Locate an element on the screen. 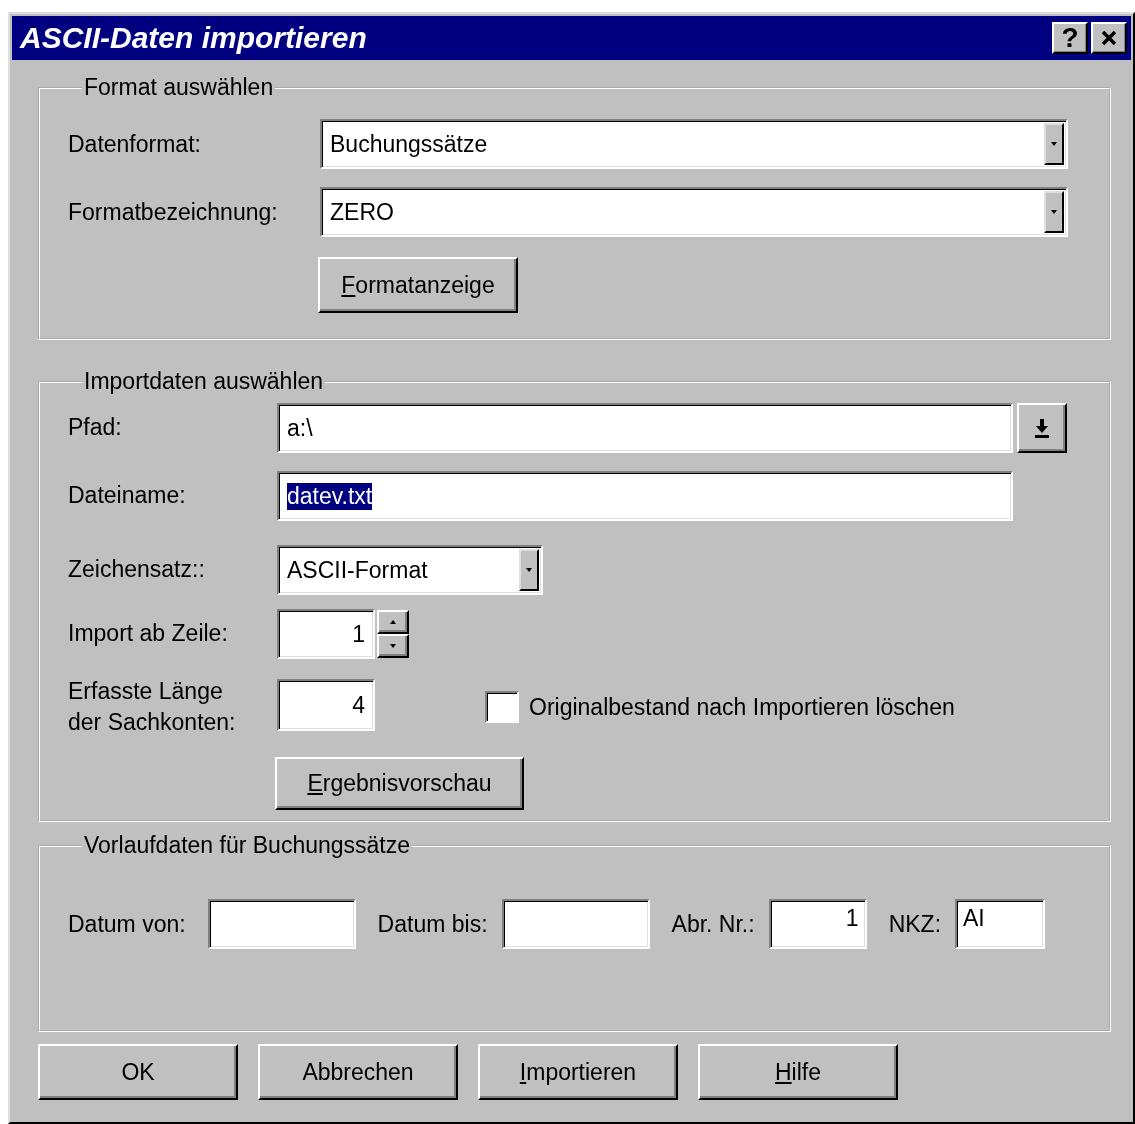 The width and height of the screenshot is (1135, 1124). field-label: Pfad: is located at coordinates (95, 428).